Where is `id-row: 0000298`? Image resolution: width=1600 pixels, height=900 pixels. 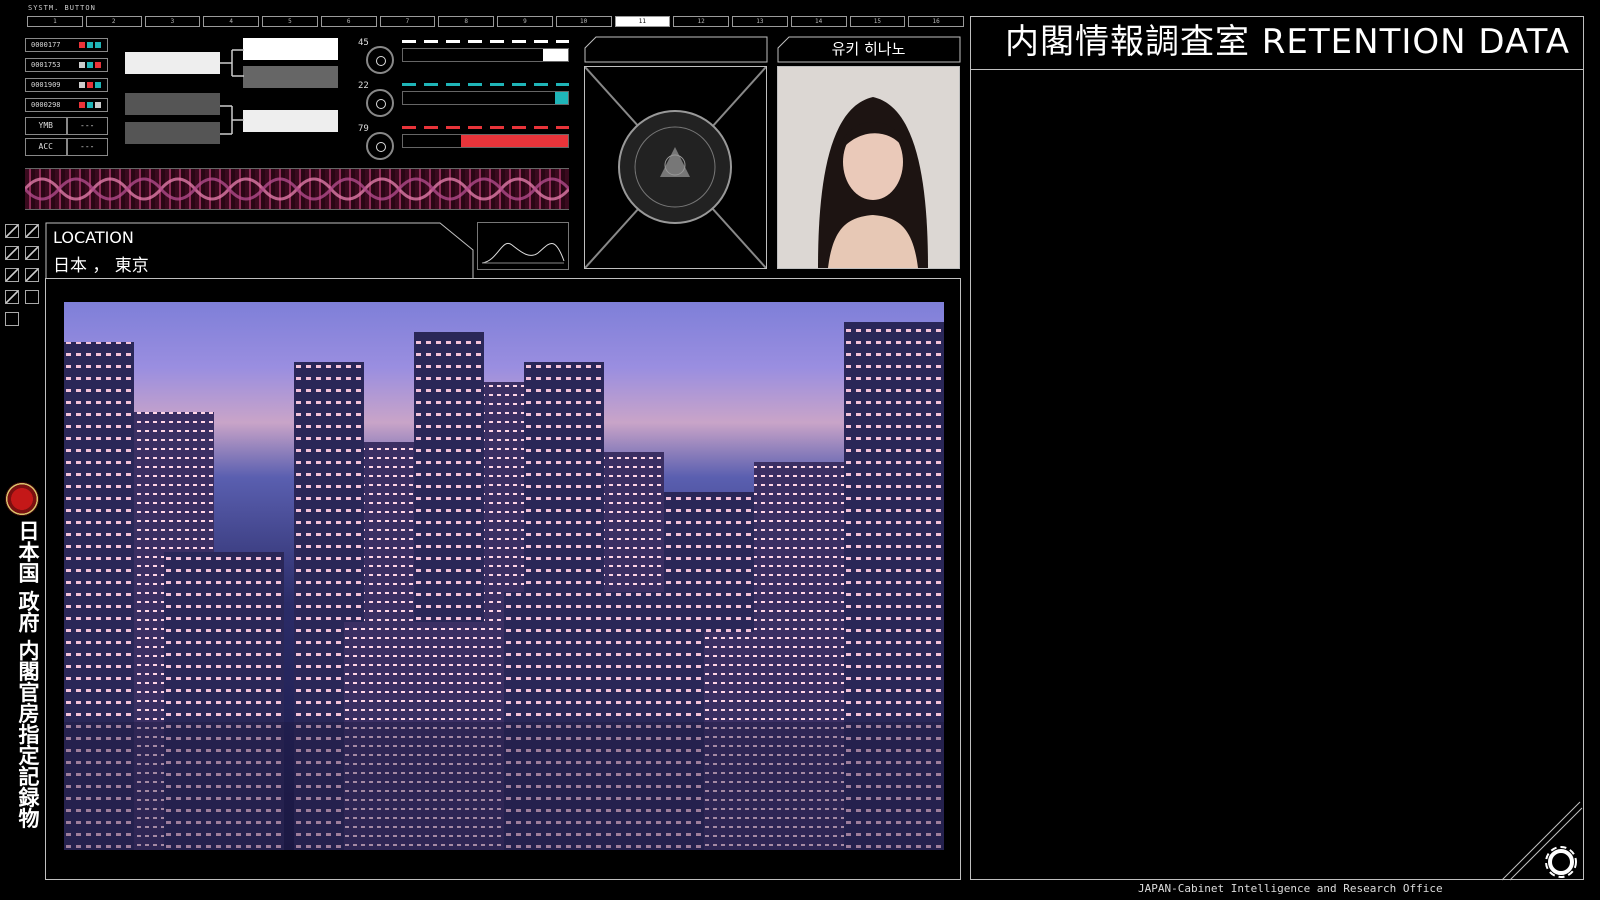
id-row: 0000298 is located at coordinates (66, 105).